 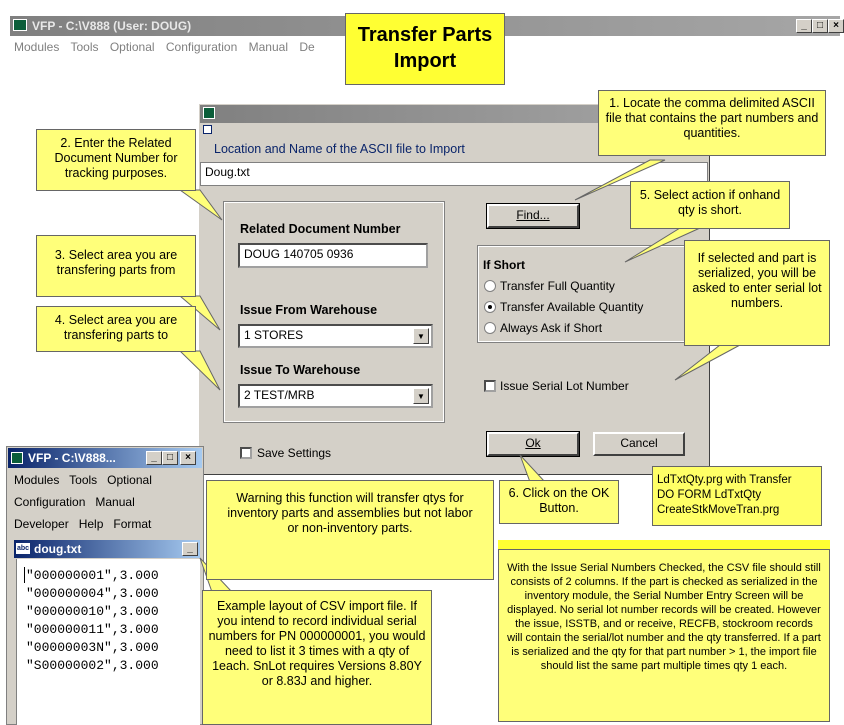 What do you see at coordinates (664, 545) in the screenshot?
I see `serial-notes-header-bar` at bounding box center [664, 545].